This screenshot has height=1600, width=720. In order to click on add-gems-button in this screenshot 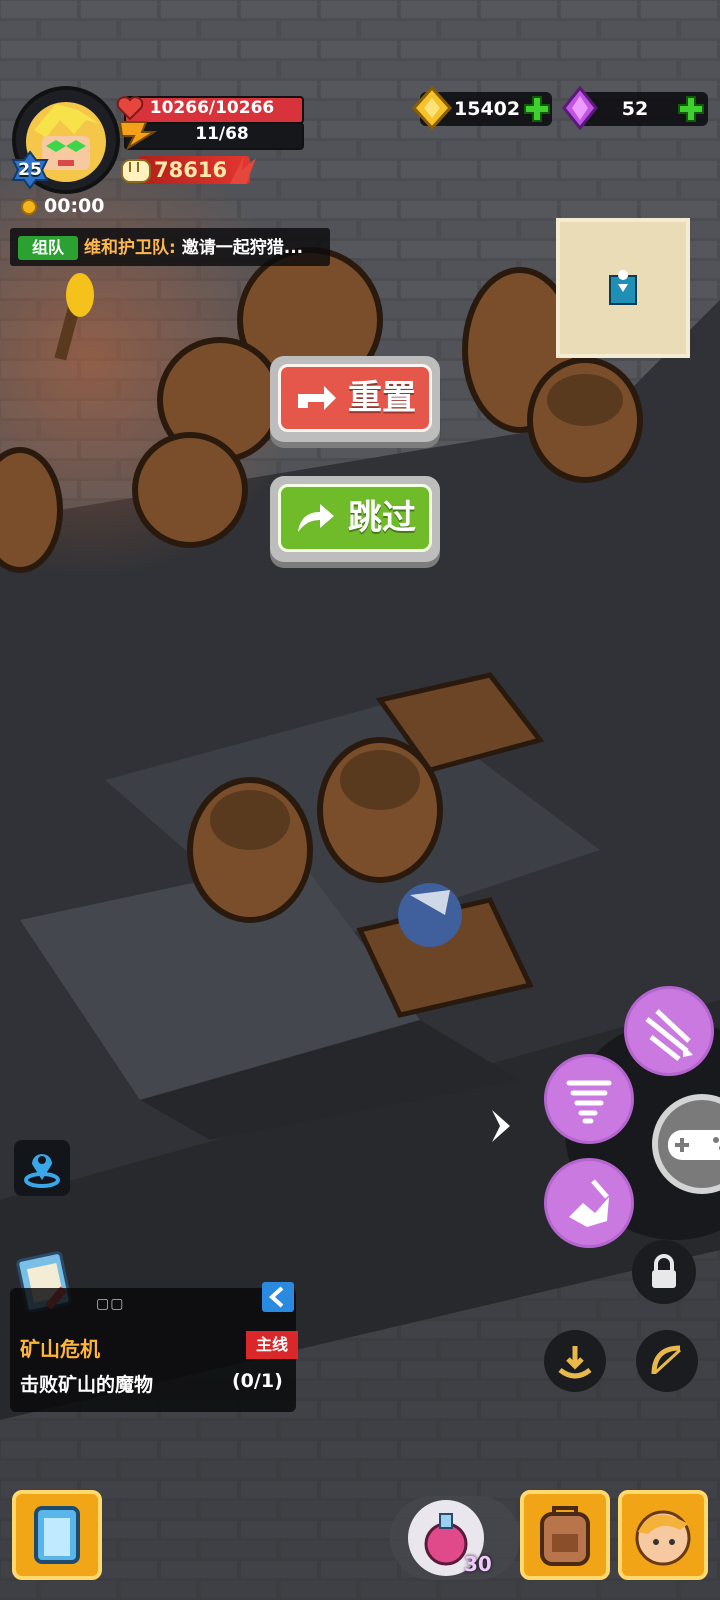, I will do `click(691, 109)`.